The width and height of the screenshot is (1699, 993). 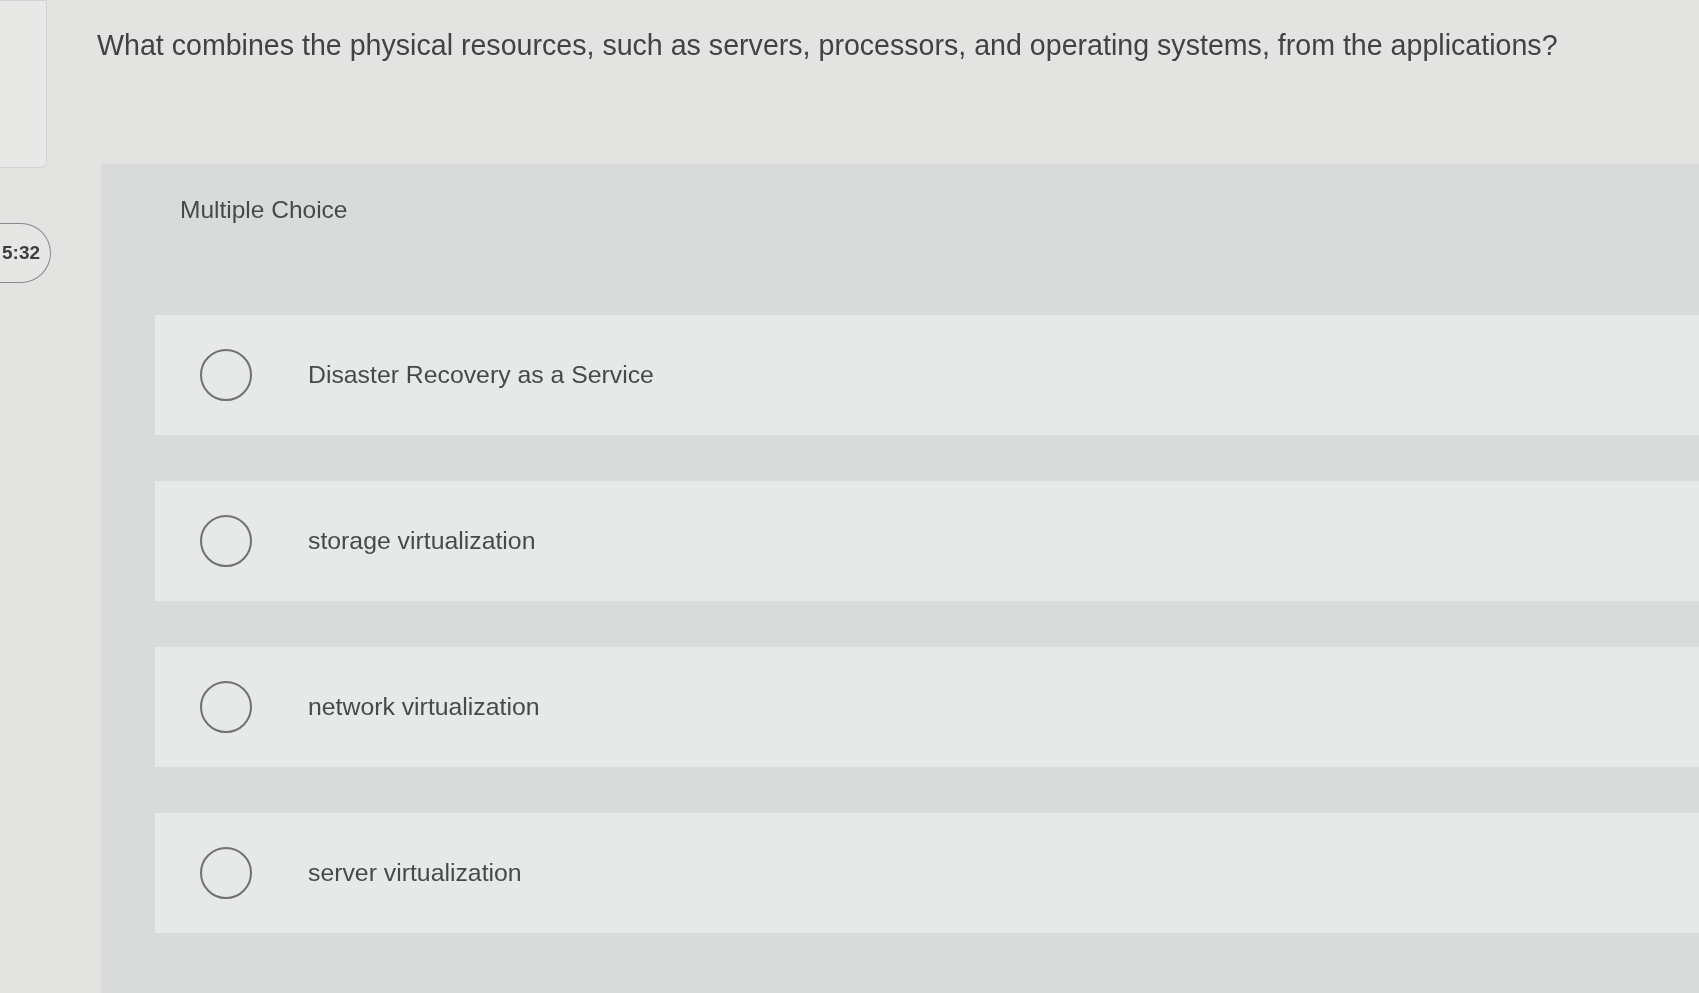 What do you see at coordinates (424, 707) in the screenshot?
I see `option-label: network virtualization` at bounding box center [424, 707].